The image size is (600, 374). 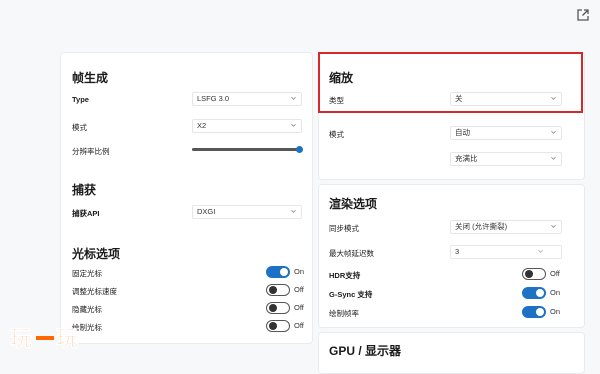 I want to click on resolution-slider-fill, so click(x=246, y=149).